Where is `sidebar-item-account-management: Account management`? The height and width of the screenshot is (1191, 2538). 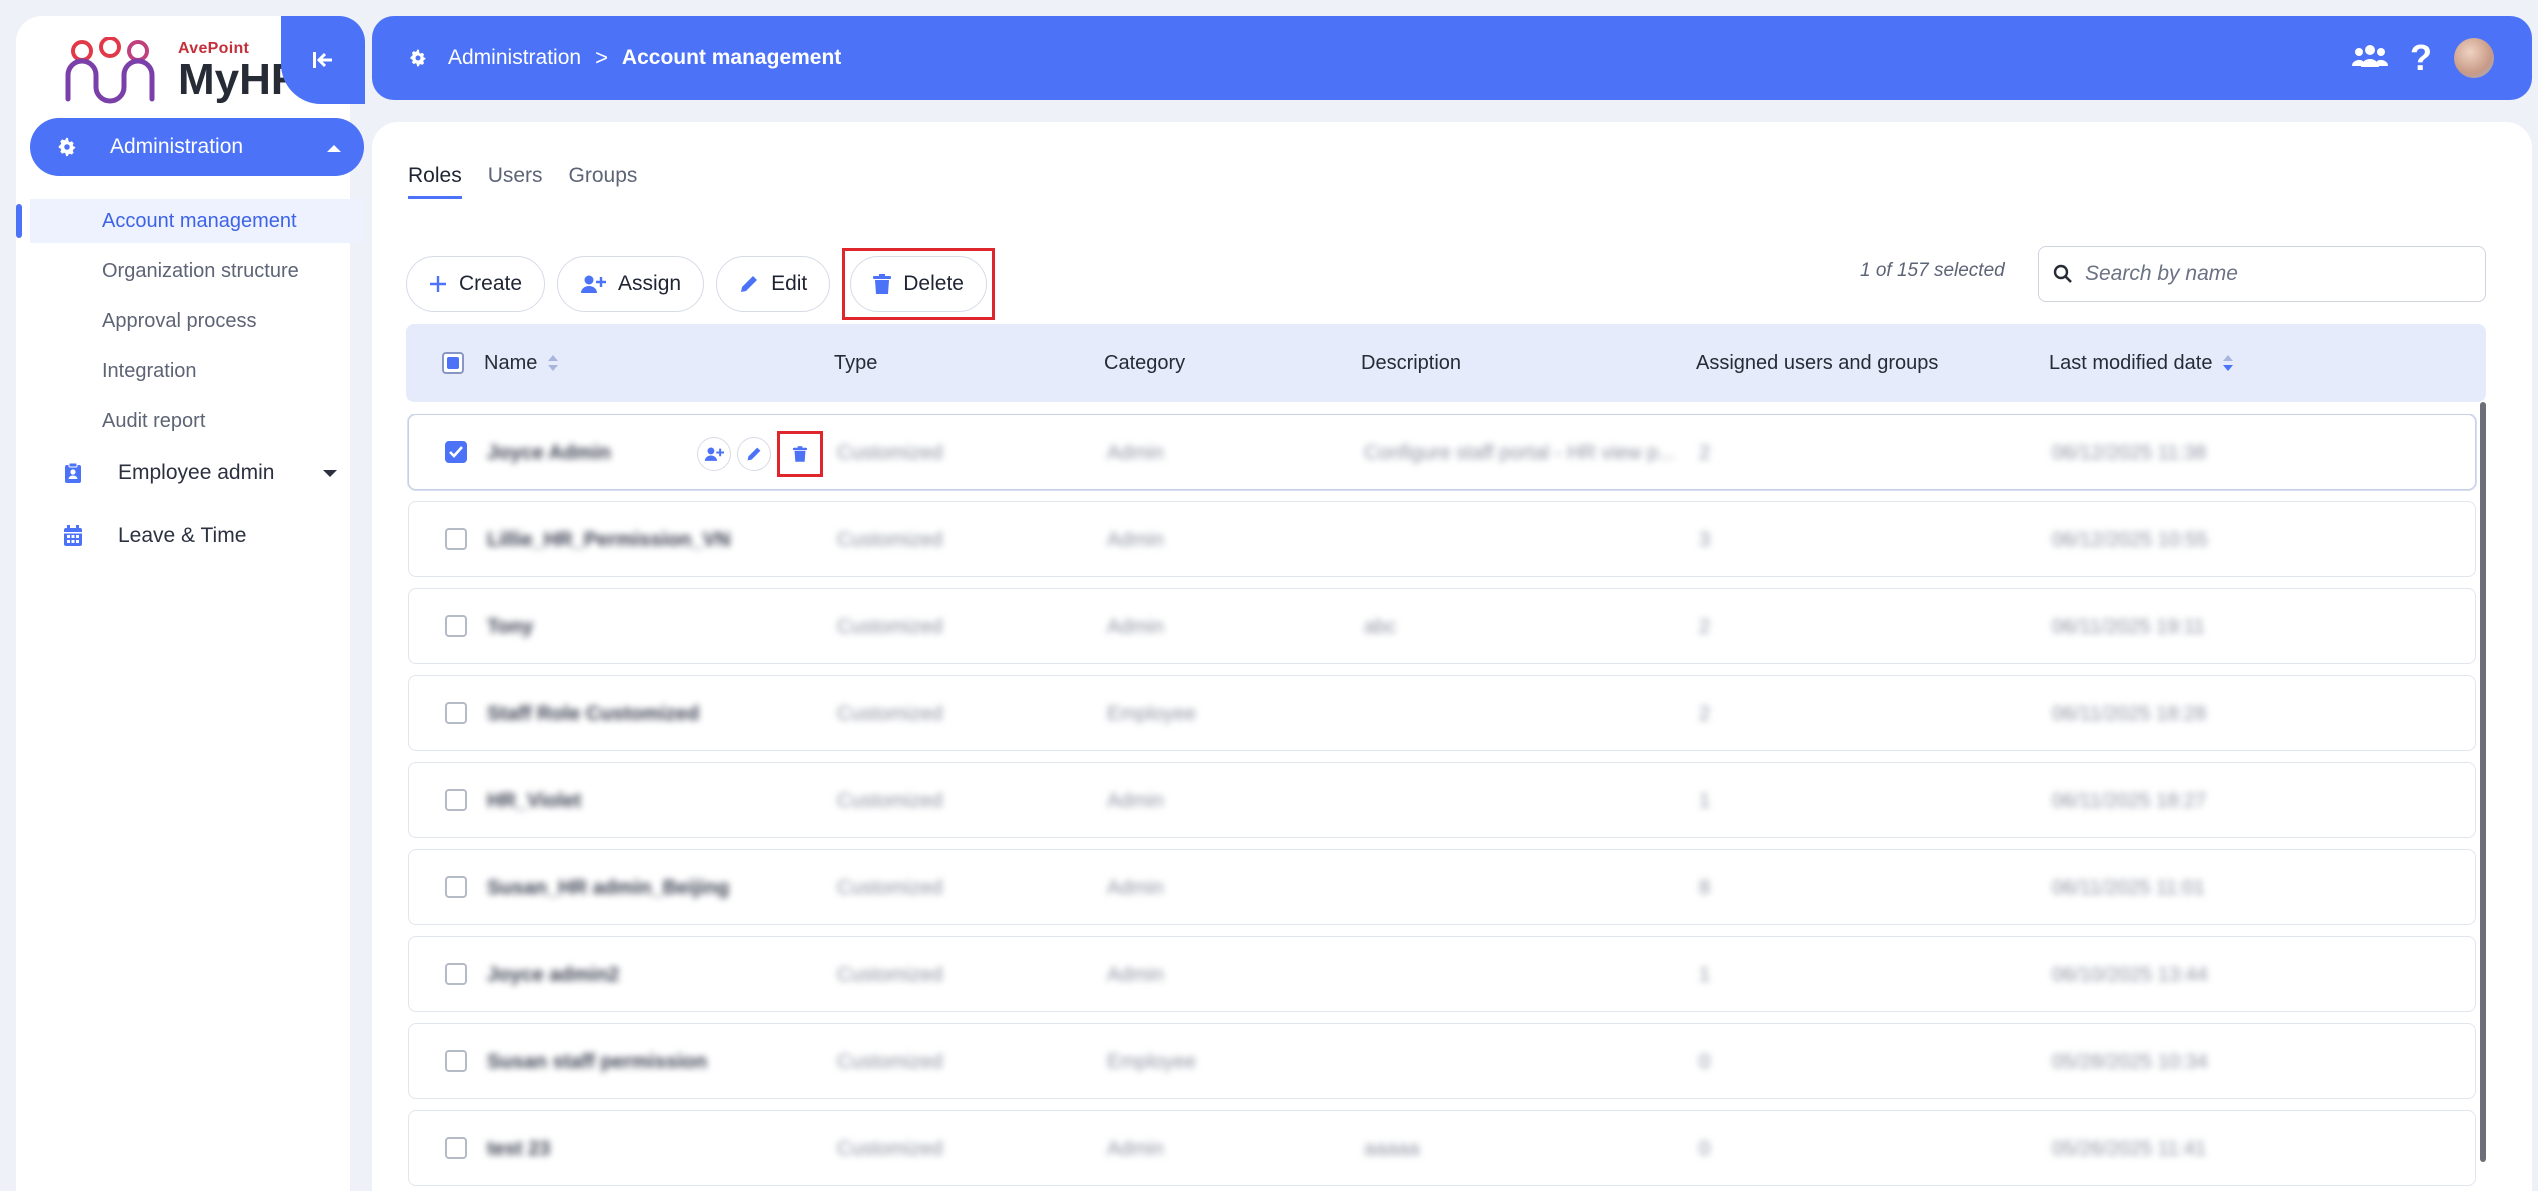 sidebar-item-account-management: Account management is located at coordinates (199, 221).